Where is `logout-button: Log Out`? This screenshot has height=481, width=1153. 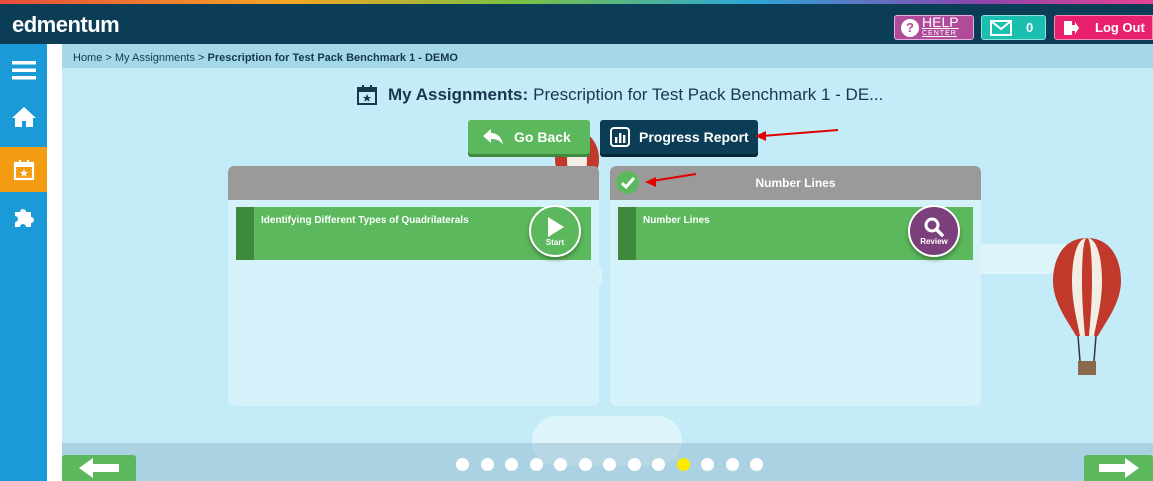 logout-button: Log Out is located at coordinates (1103, 27).